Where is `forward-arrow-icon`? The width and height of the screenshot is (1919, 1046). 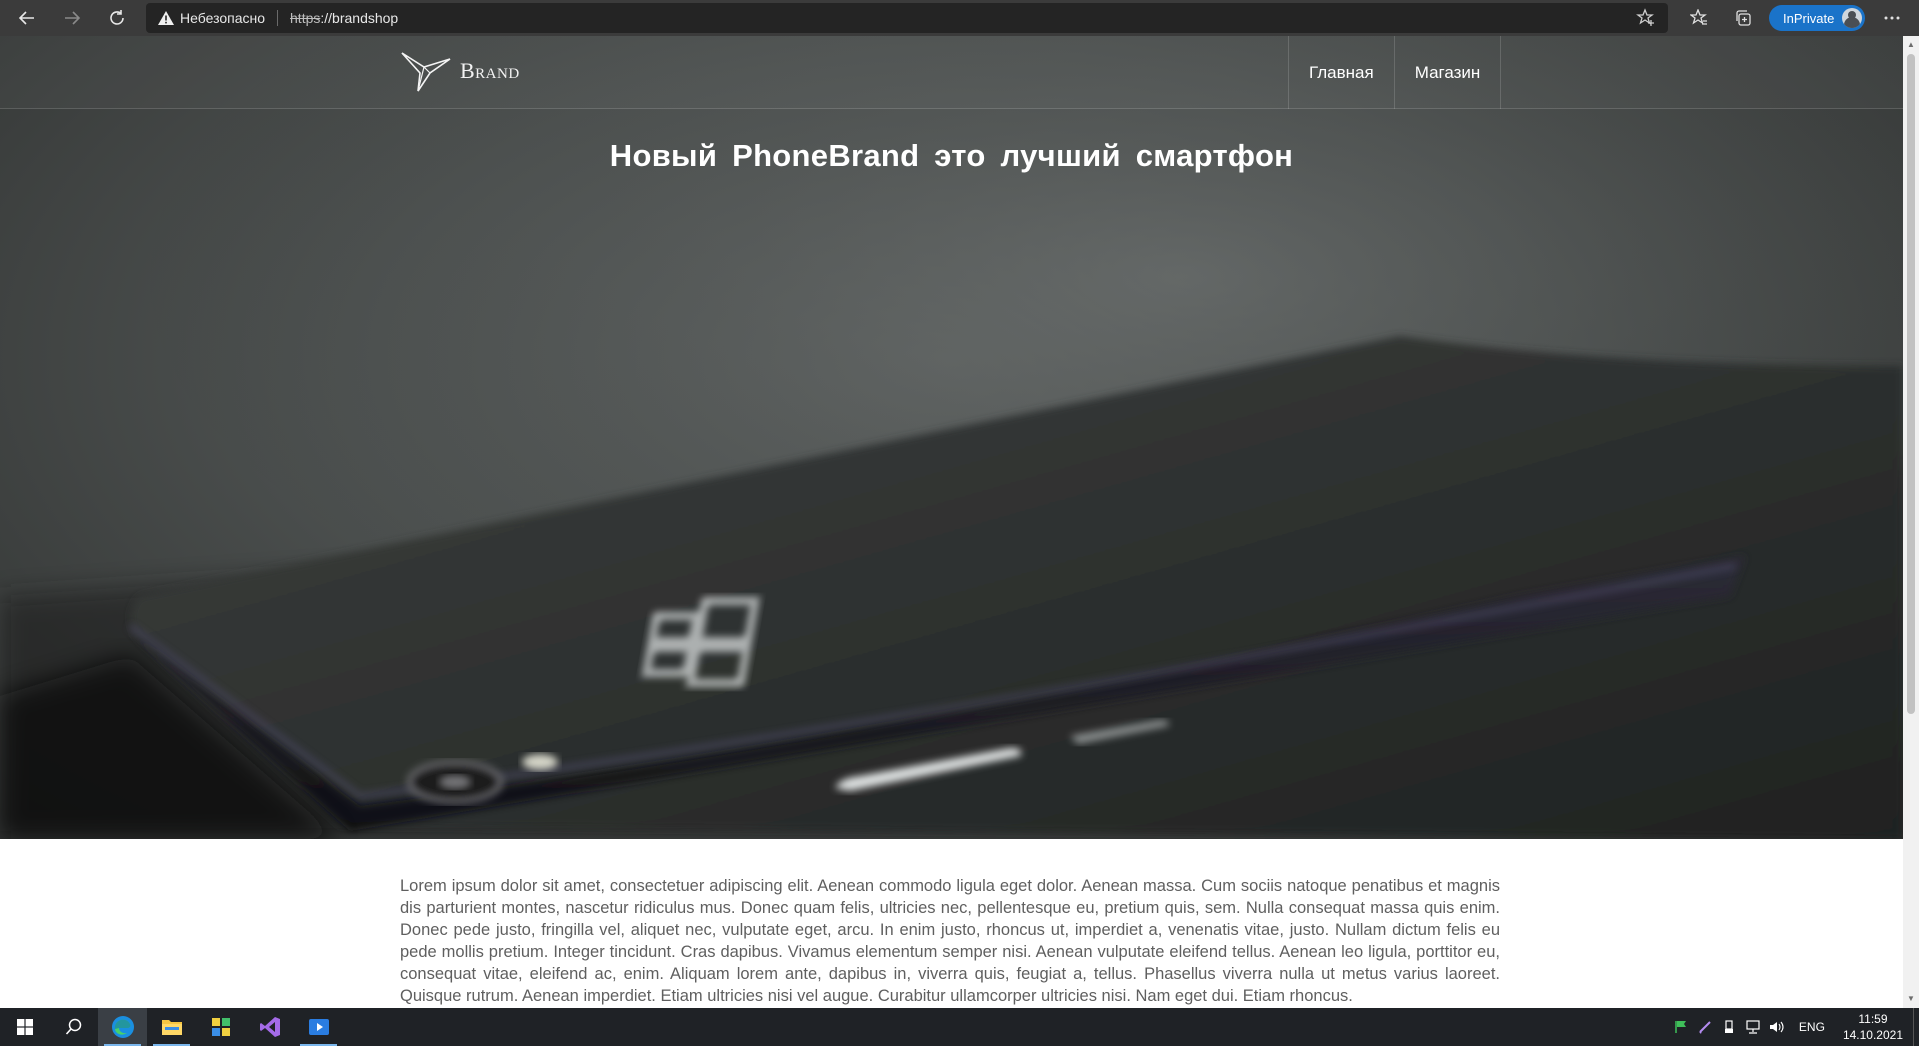 forward-arrow-icon is located at coordinates (73, 18).